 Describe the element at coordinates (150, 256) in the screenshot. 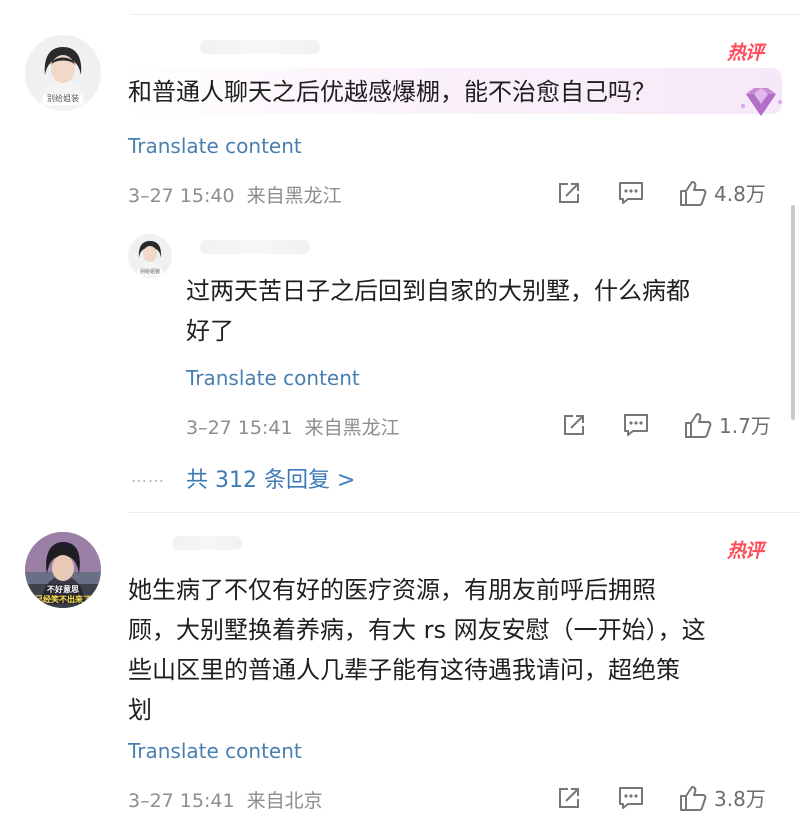

I see `reply-avatar: 别给姐装` at that location.